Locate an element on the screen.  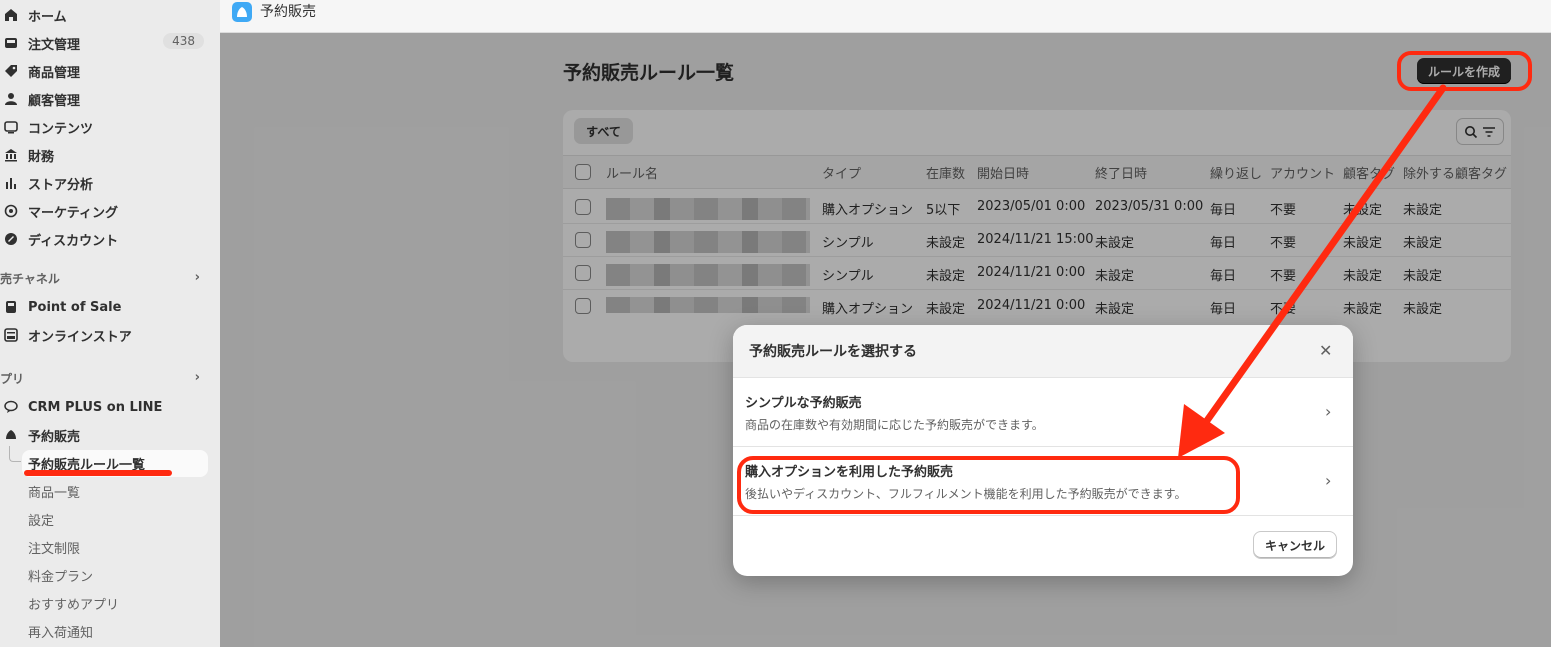
section-label: 売チャネル is located at coordinates (30, 278).